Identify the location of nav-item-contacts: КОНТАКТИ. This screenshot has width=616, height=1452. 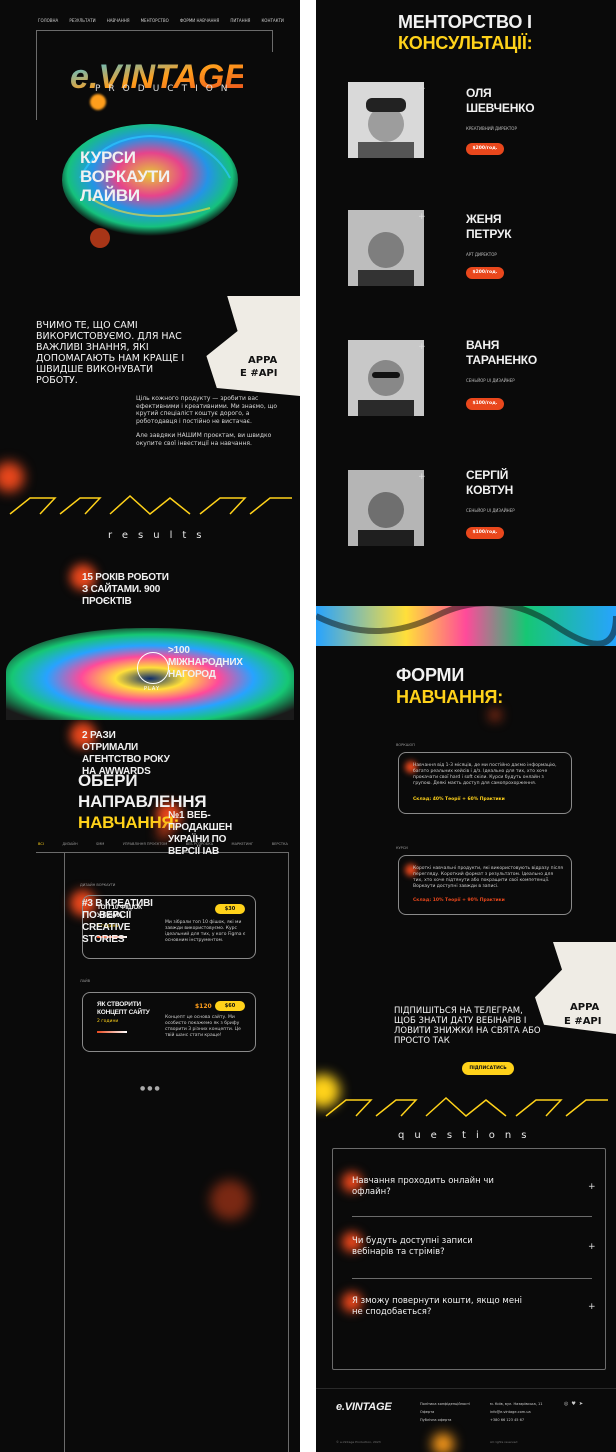
(272, 20).